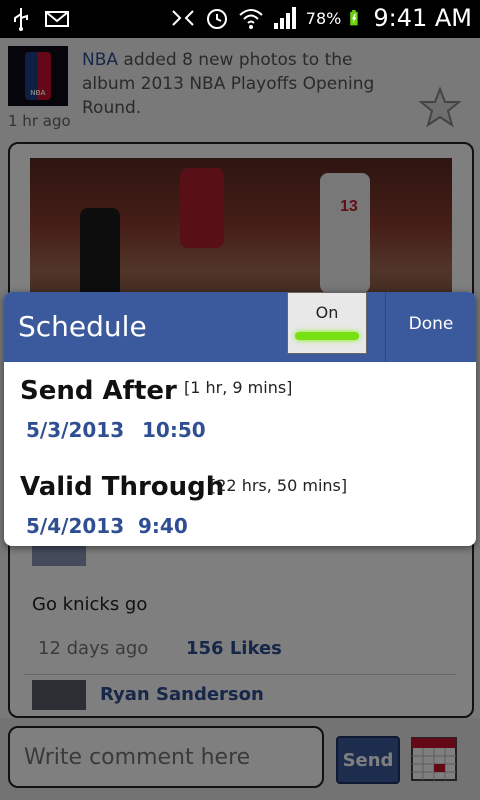 The width and height of the screenshot is (480, 800). I want to click on send-after-time: 10:50, so click(174, 430).